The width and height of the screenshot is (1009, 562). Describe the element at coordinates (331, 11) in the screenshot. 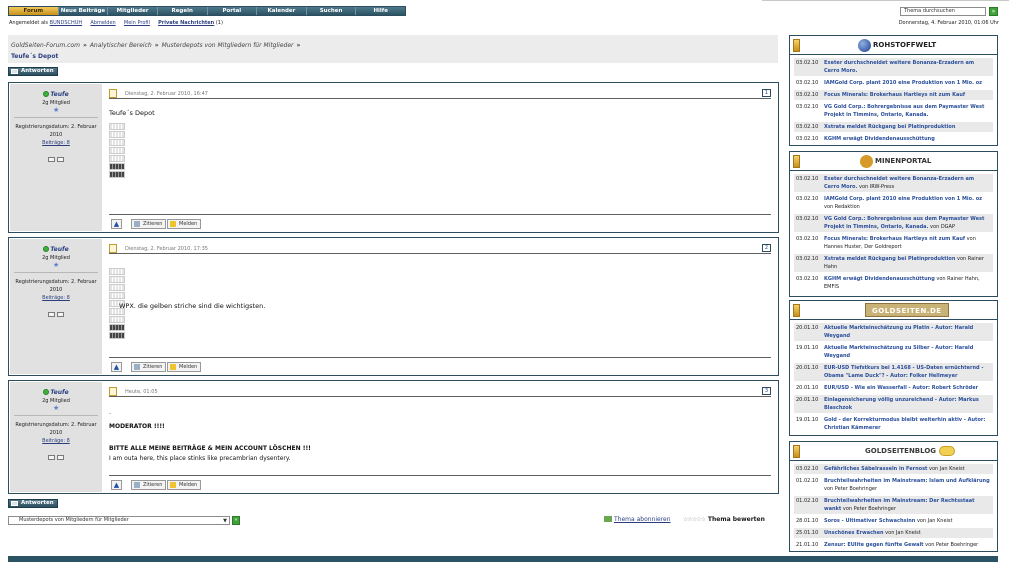

I see `nav-search: Suchen` at that location.